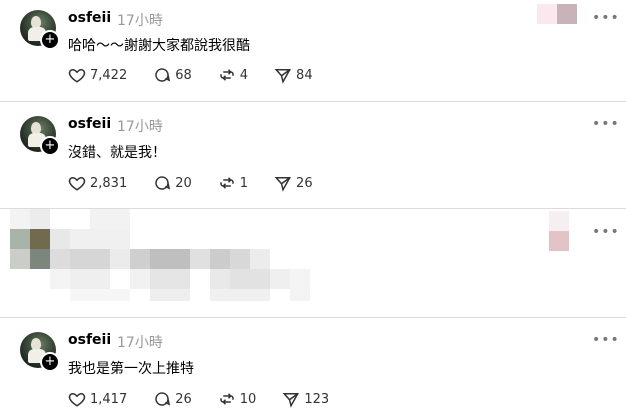 This screenshot has width=626, height=417. Describe the element at coordinates (183, 183) in the screenshot. I see `comment-count: 20` at that location.